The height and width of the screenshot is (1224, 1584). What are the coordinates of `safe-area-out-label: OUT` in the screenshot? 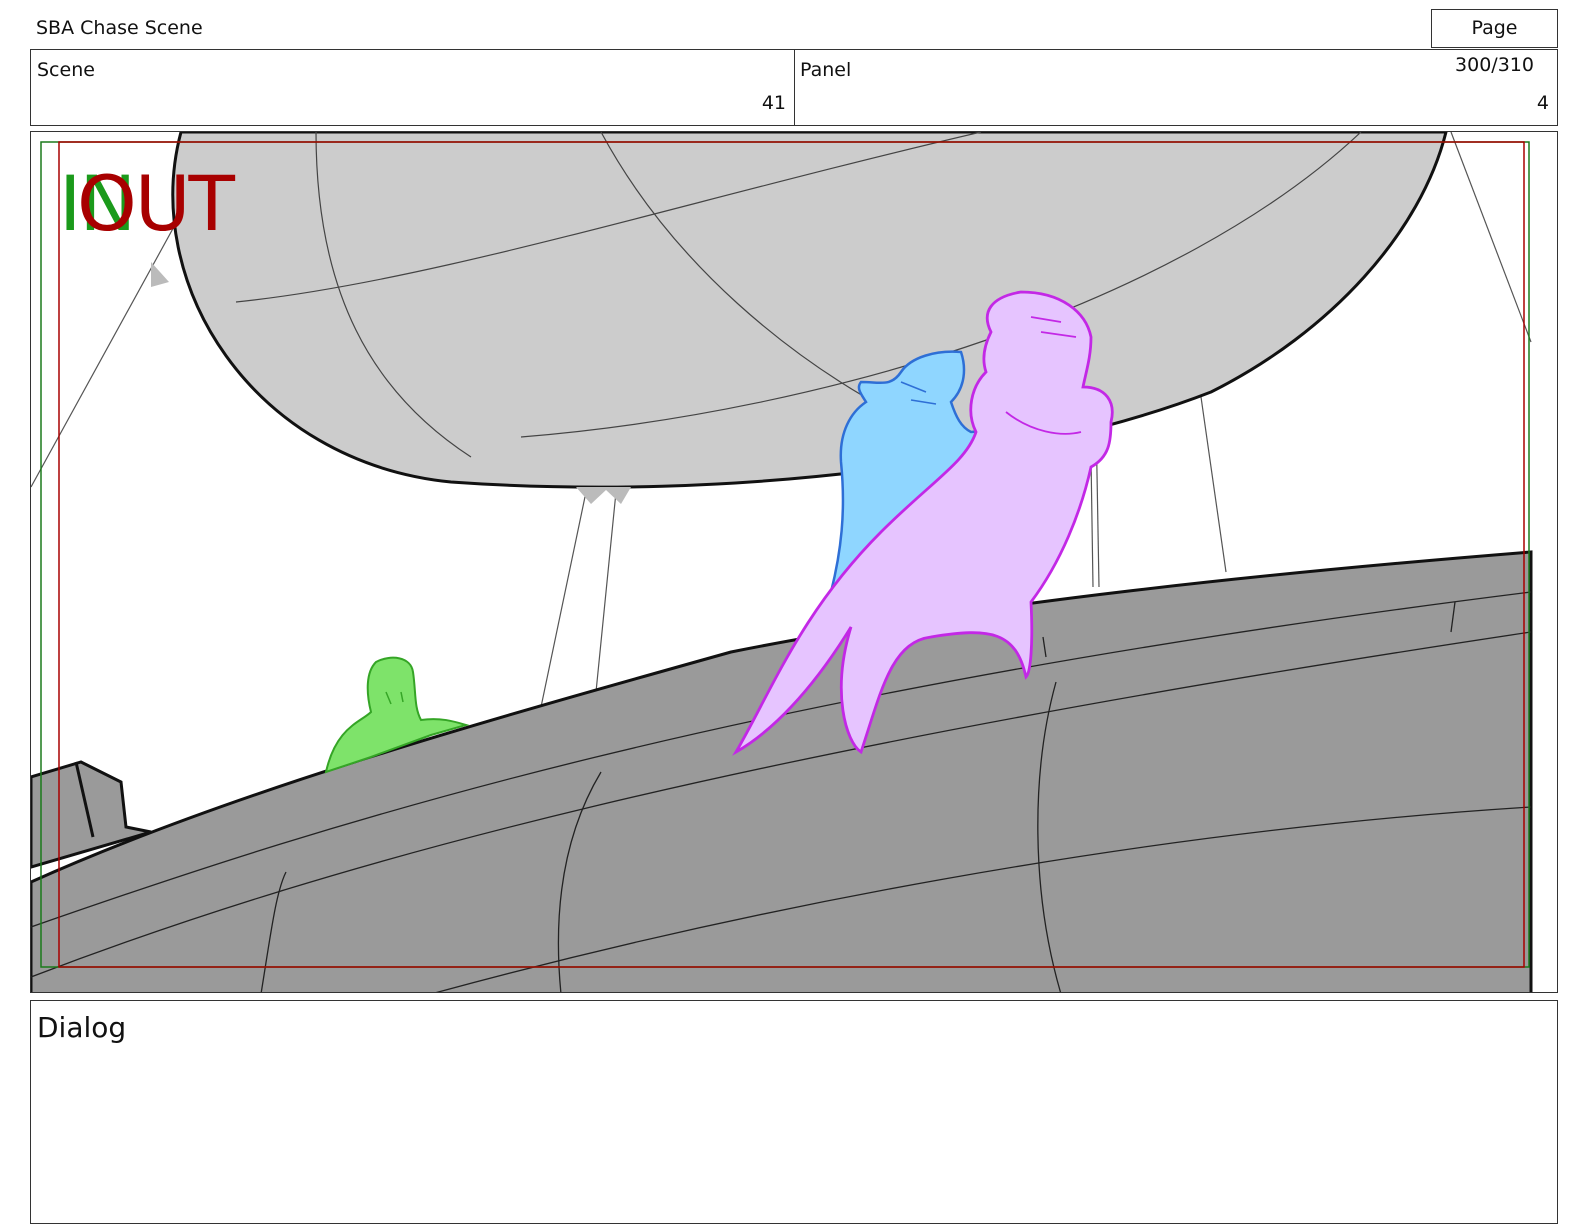 It's located at (156, 203).